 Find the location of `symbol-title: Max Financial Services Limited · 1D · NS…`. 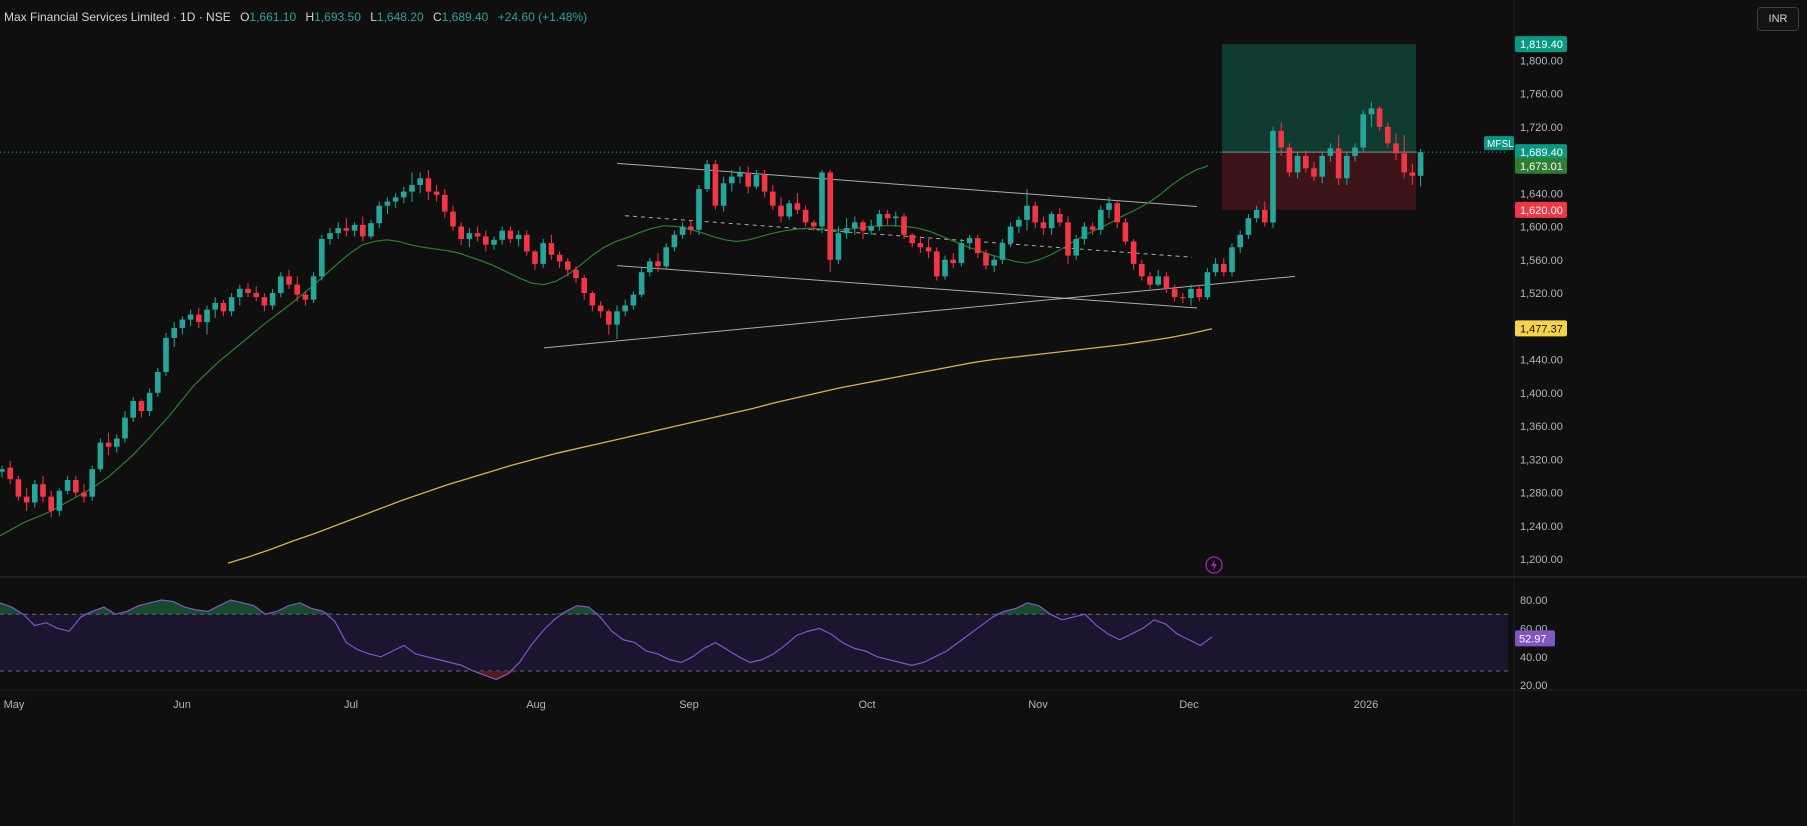

symbol-title: Max Financial Services Limited · 1D · NS… is located at coordinates (117, 17).